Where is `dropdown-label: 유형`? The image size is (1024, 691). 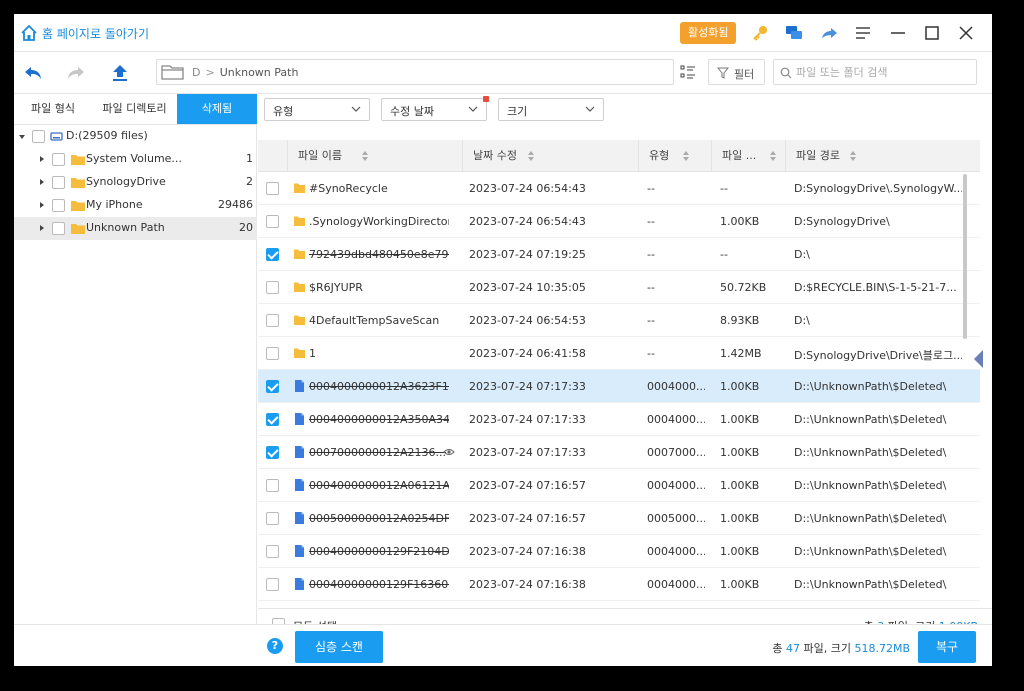 dropdown-label: 유형 is located at coordinates (283, 111).